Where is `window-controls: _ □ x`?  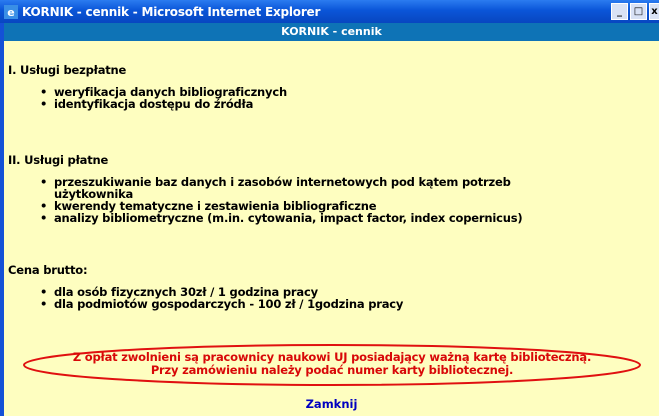 window-controls: _ □ x is located at coordinates (635, 11).